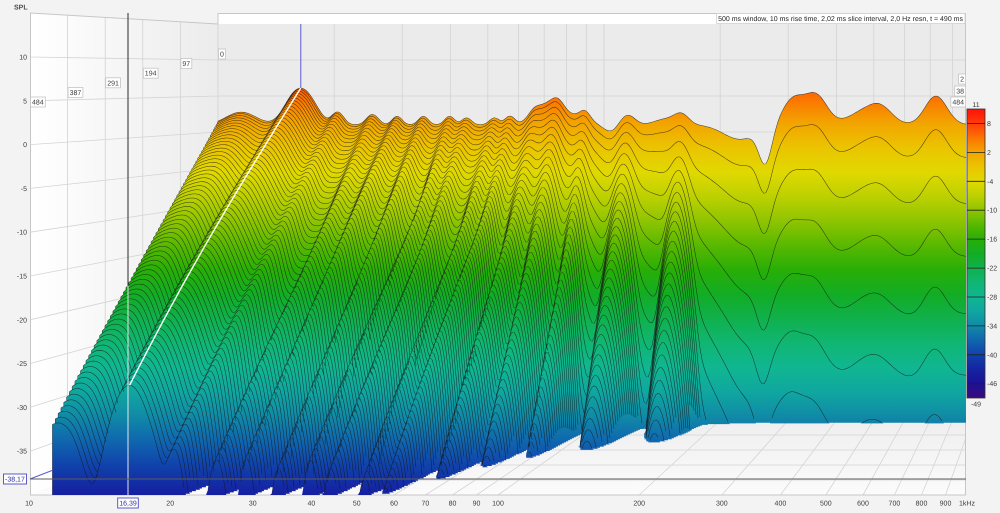  Describe the element at coordinates (41, 475) in the screenshot. I see `level-cursor-wall-line` at that location.